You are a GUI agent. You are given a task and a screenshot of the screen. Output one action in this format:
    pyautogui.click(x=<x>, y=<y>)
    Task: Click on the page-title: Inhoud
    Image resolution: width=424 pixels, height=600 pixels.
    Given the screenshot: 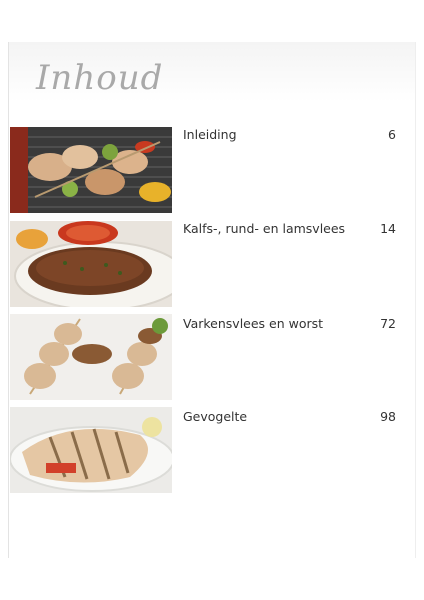 What is the action you would take?
    pyautogui.click(x=100, y=78)
    